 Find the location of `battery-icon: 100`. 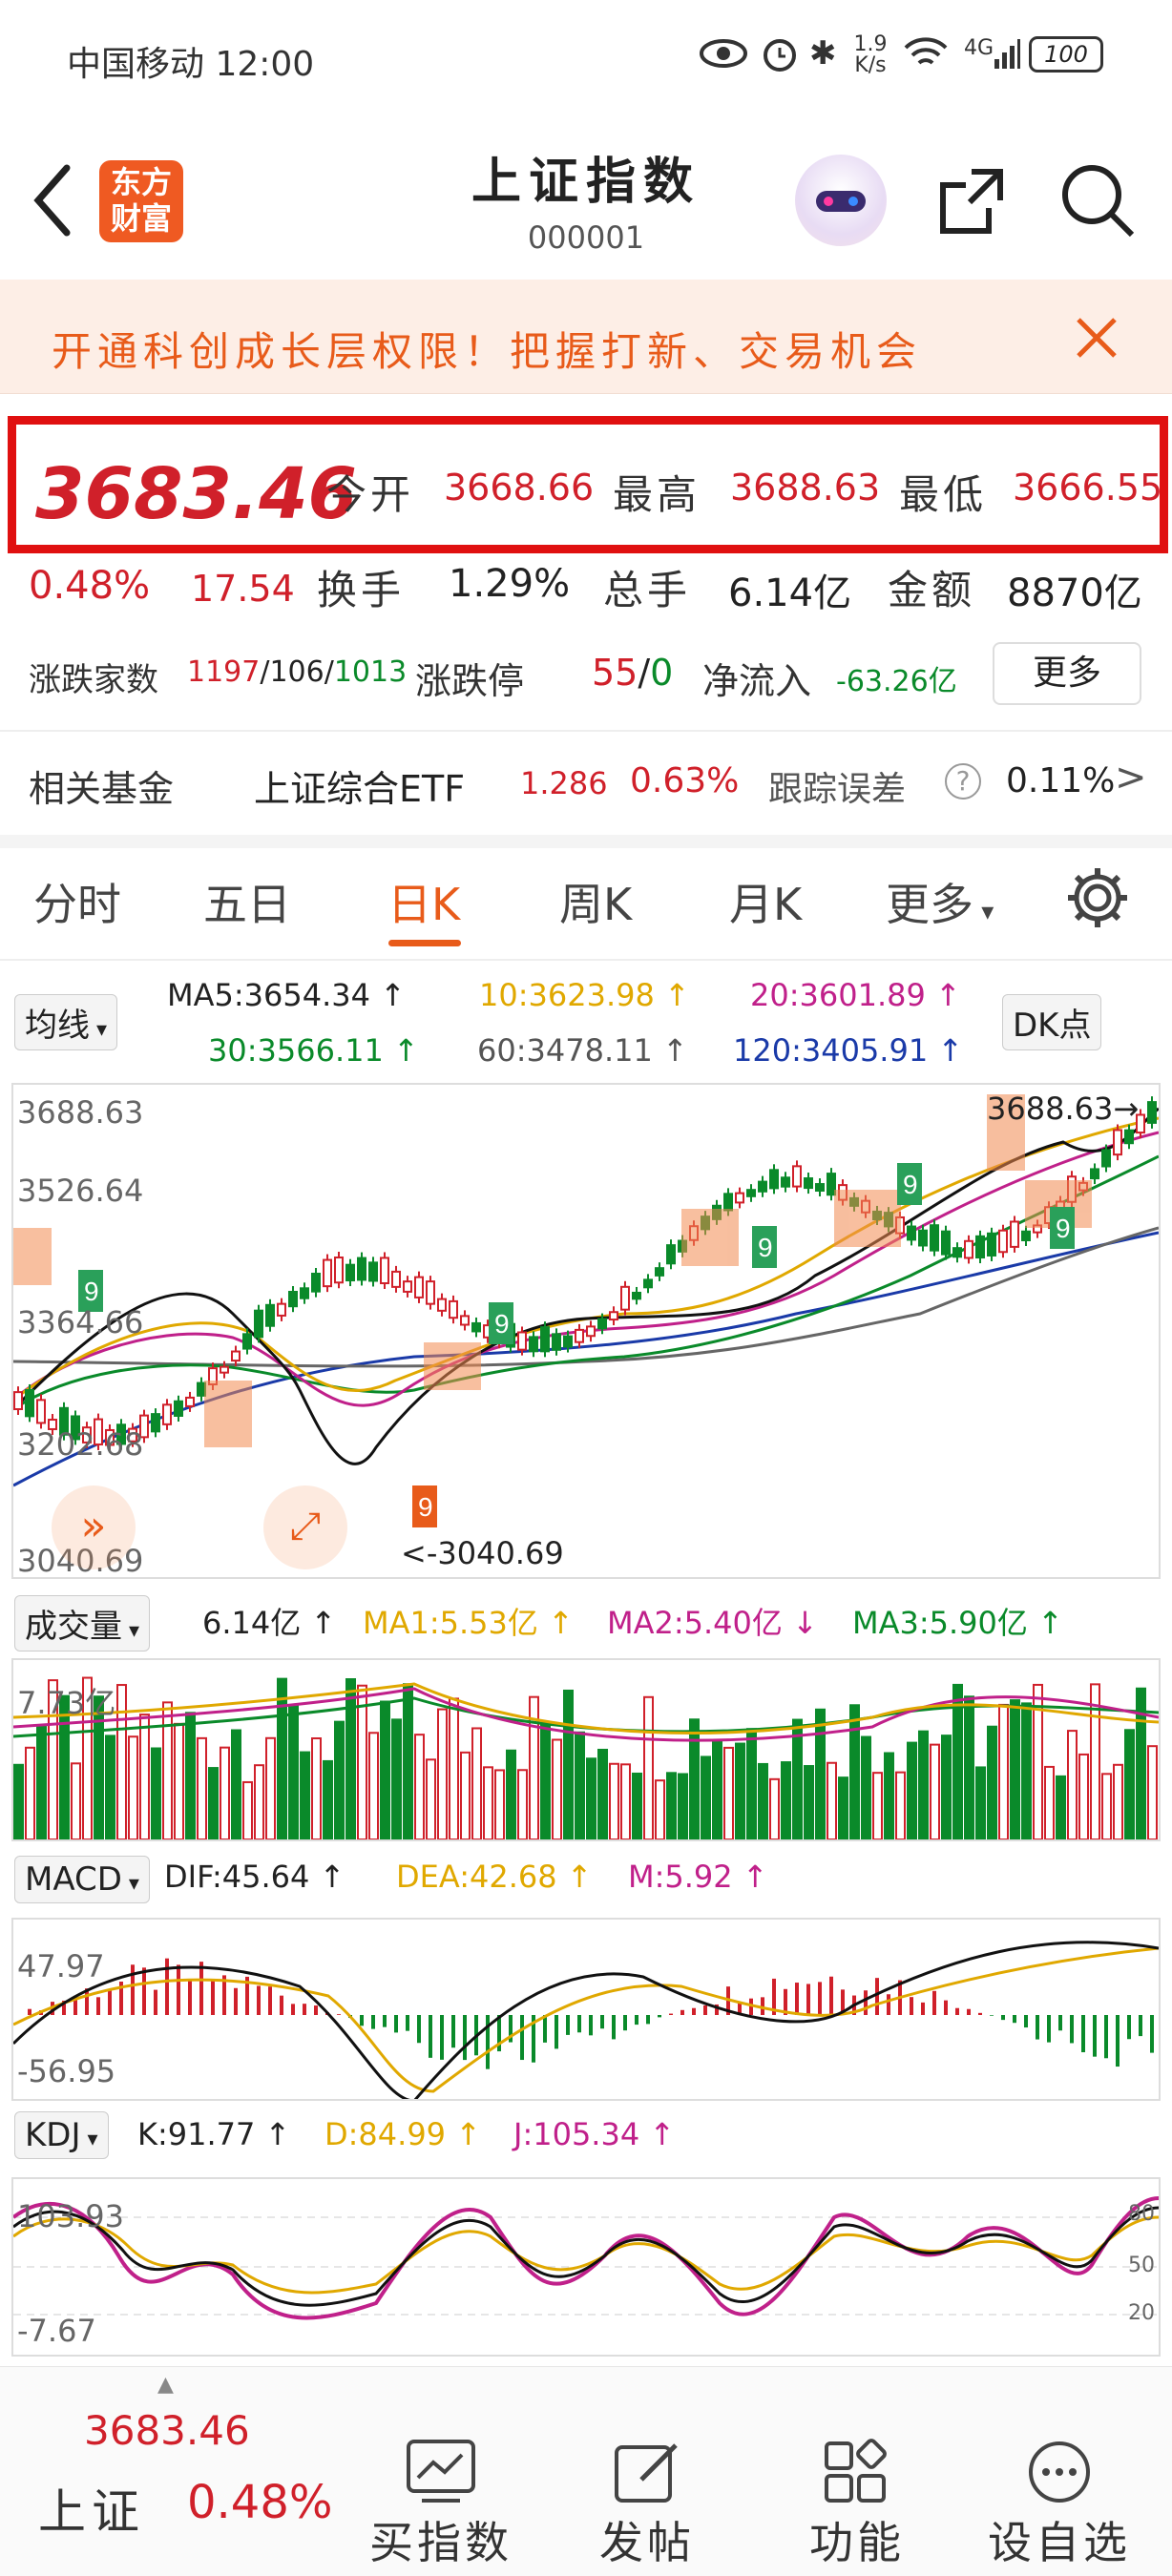

battery-icon: 100 is located at coordinates (1066, 54).